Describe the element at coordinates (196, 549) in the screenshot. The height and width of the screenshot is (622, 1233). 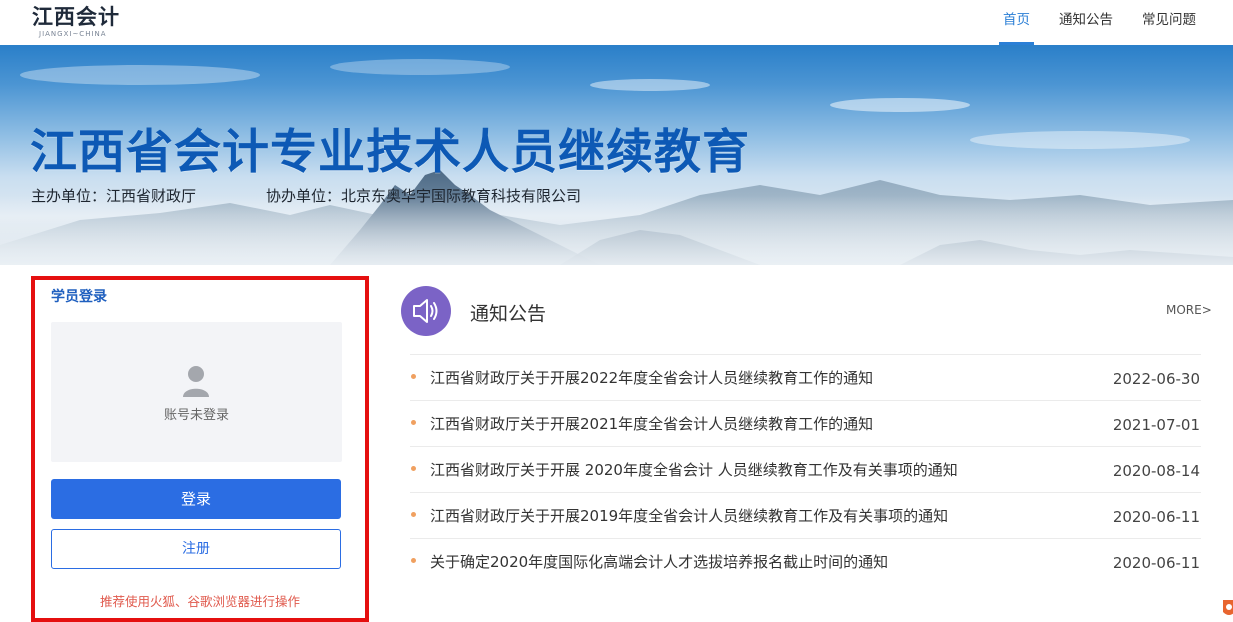
I see `register-button: 注册` at that location.